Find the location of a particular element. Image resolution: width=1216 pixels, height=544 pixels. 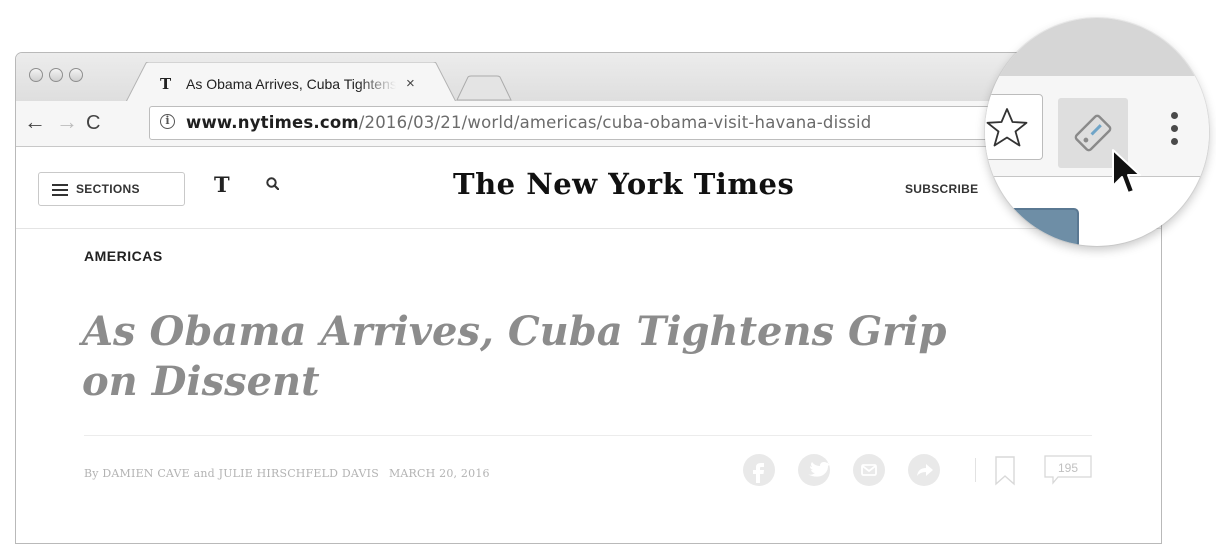

window-maximize-button is located at coordinates (76, 75).